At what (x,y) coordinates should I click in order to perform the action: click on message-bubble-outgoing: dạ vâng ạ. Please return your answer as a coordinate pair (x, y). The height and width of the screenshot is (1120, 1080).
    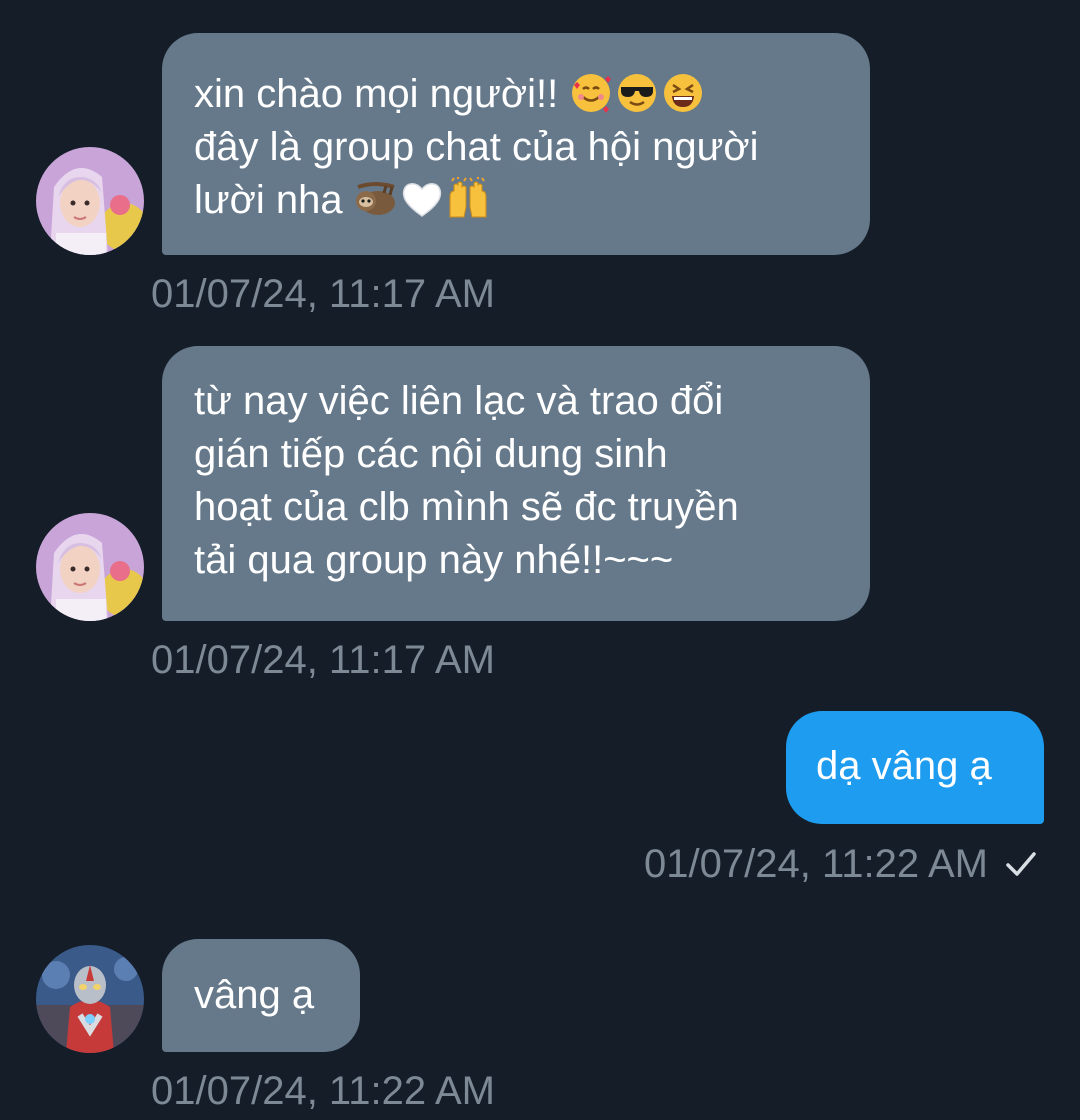
    Looking at the image, I should click on (915, 767).